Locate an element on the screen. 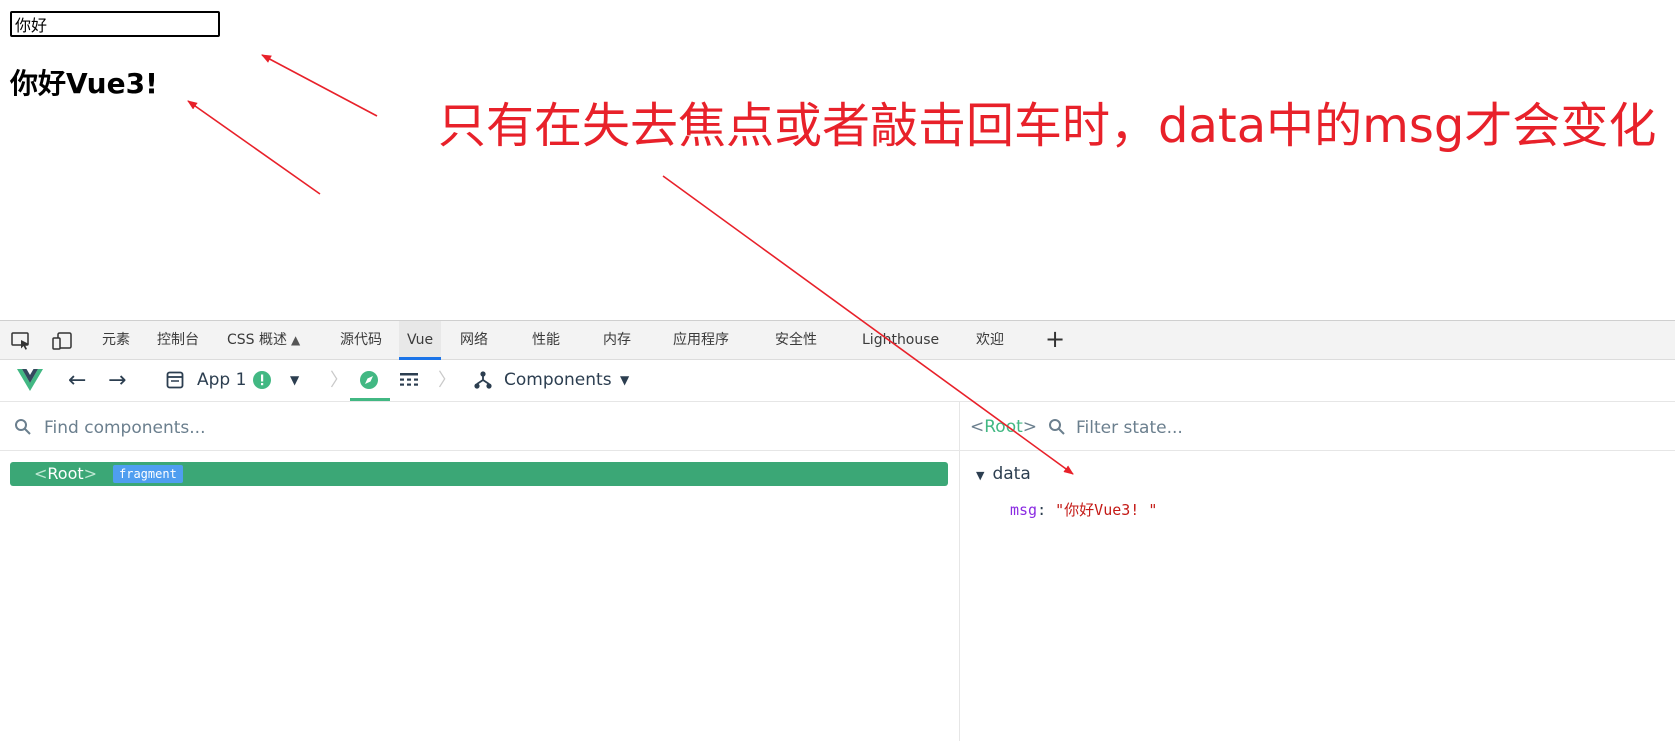  msg-heading: 你好Vue3! is located at coordinates (84, 83).